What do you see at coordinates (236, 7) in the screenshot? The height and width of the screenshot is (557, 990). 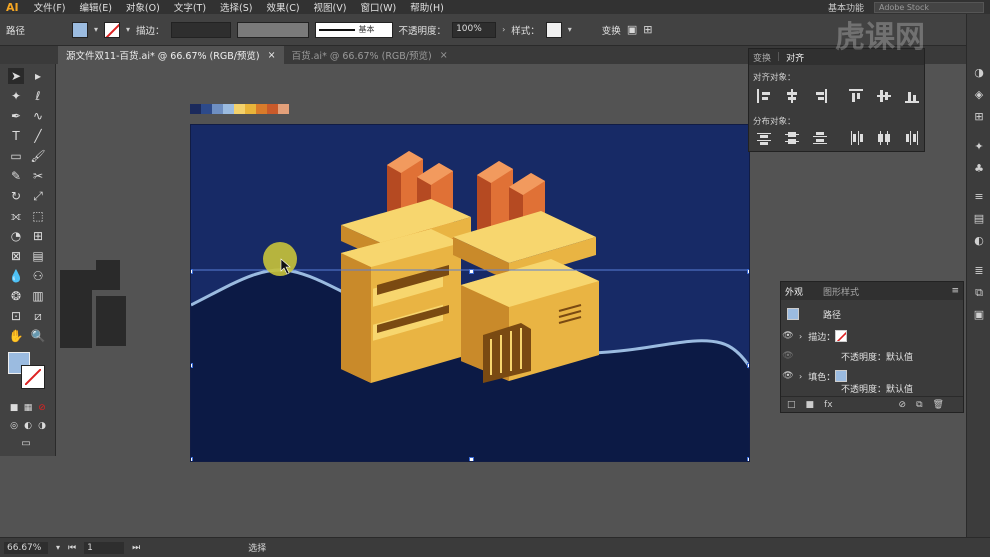 I see `menu-select: 选择(S)` at bounding box center [236, 7].